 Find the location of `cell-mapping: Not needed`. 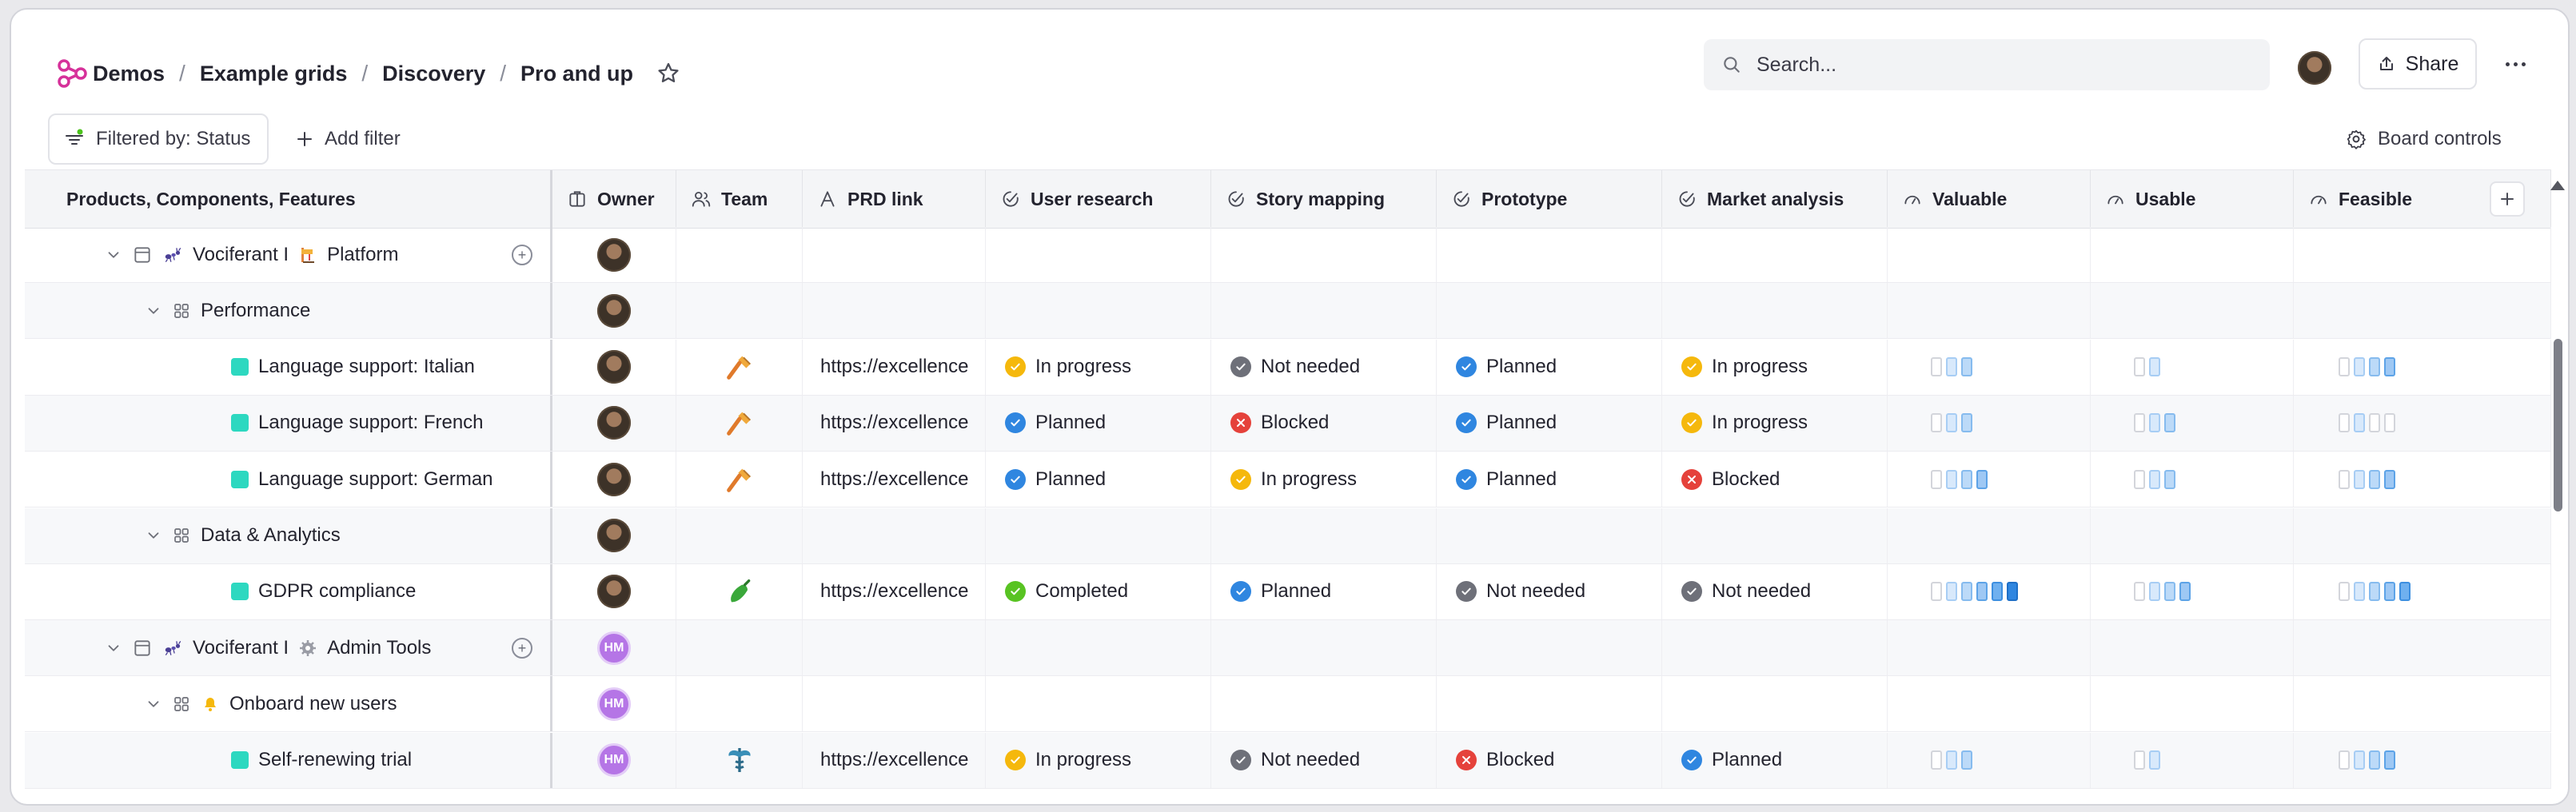

cell-mapping: Not needed is located at coordinates (1324, 367).